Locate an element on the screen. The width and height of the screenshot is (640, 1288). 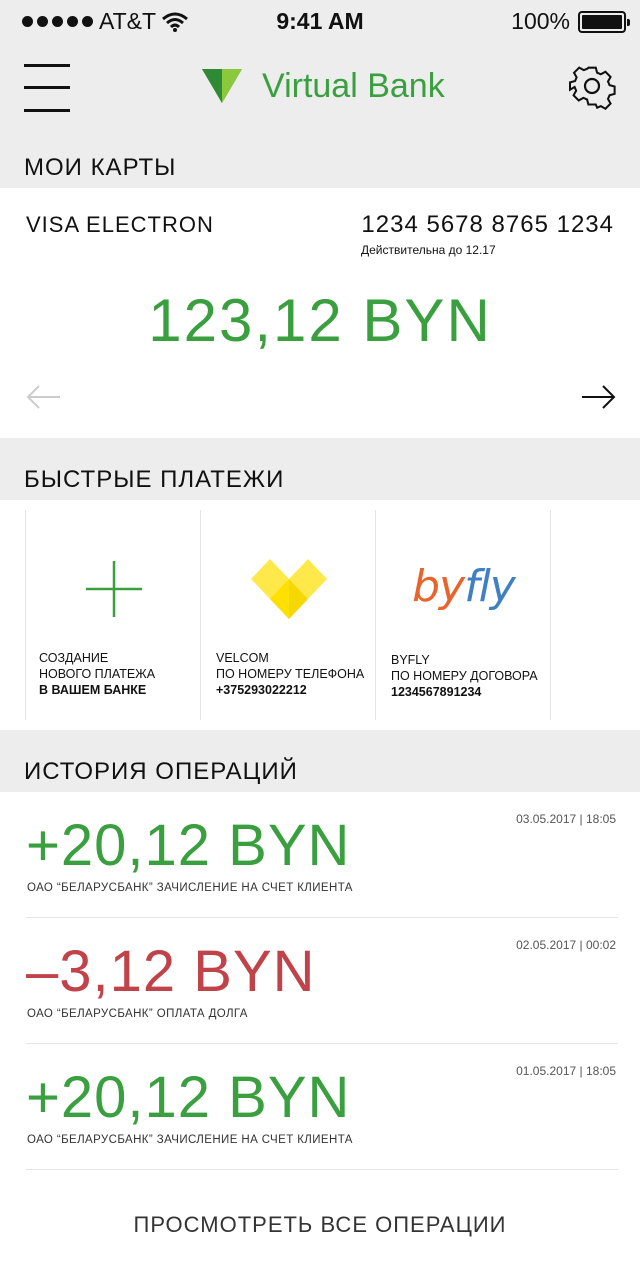
operation-description: ОАО “БЕЛАРУСБАНК” ОПЛАТА ДОЛГА is located at coordinates (137, 1014).